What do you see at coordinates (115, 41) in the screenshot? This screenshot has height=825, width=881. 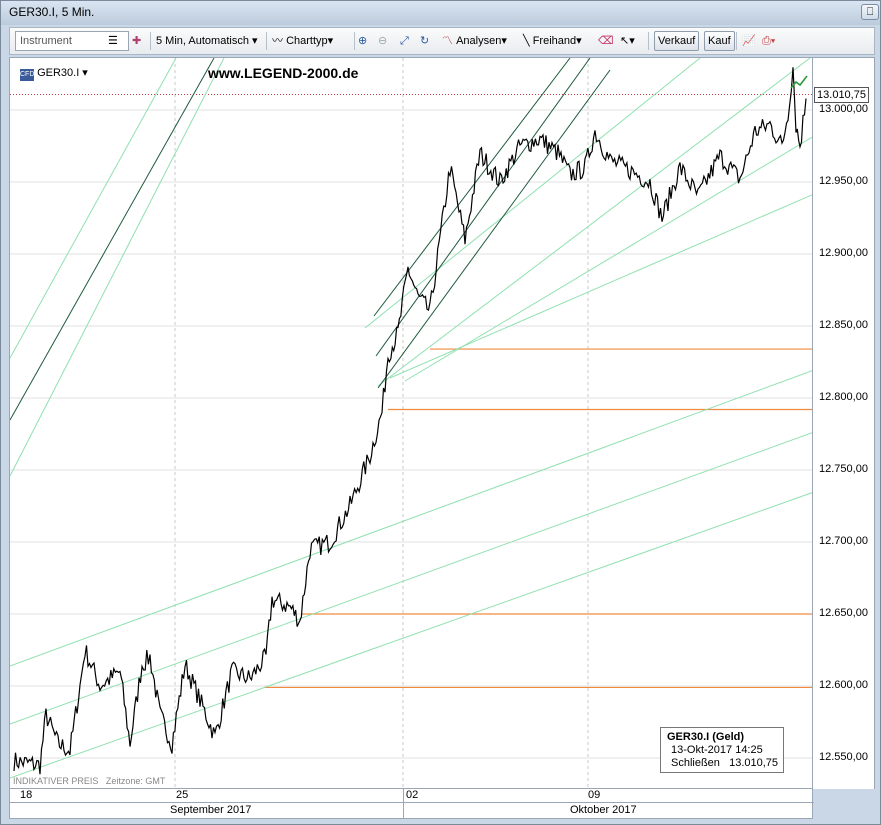 I see `instrument-list-icon: ☰` at bounding box center [115, 41].